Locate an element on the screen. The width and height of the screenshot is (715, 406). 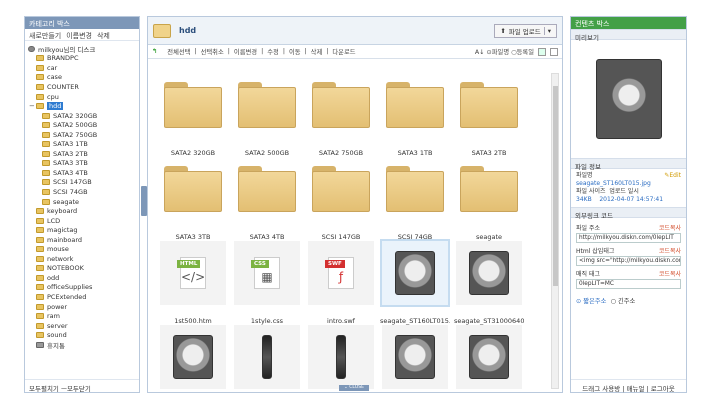
file-item: CSS ▦ 1style.css is located at coordinates (267, 284).